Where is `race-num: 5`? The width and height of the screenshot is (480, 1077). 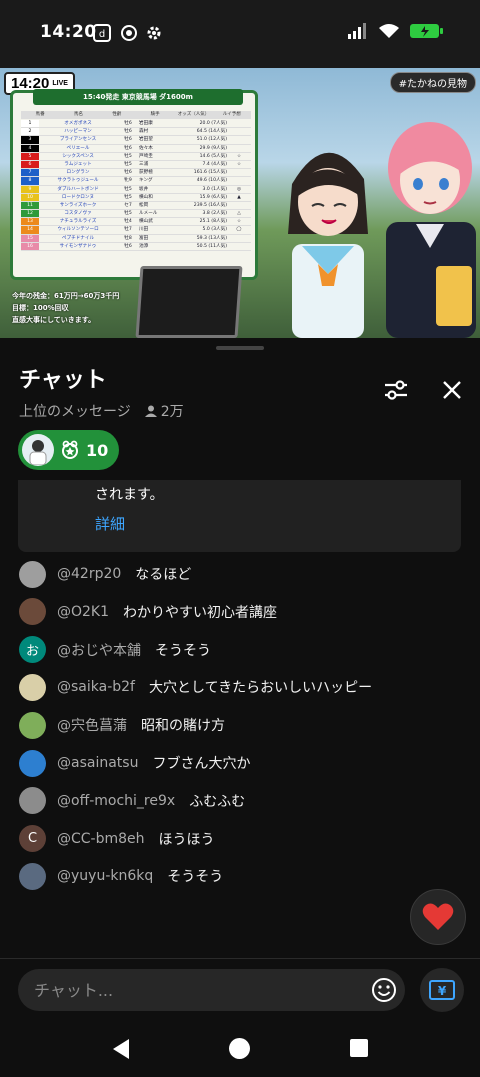 race-num: 5 is located at coordinates (30, 156).